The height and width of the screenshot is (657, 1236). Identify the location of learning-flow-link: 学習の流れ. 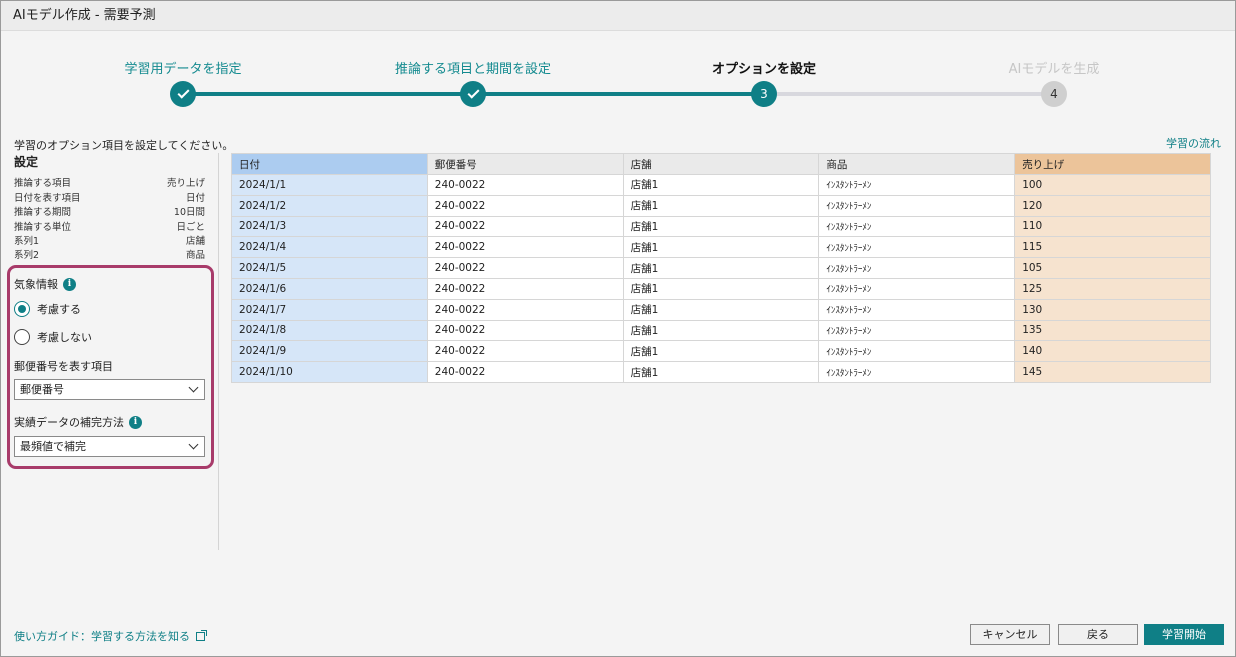
(1193, 143).